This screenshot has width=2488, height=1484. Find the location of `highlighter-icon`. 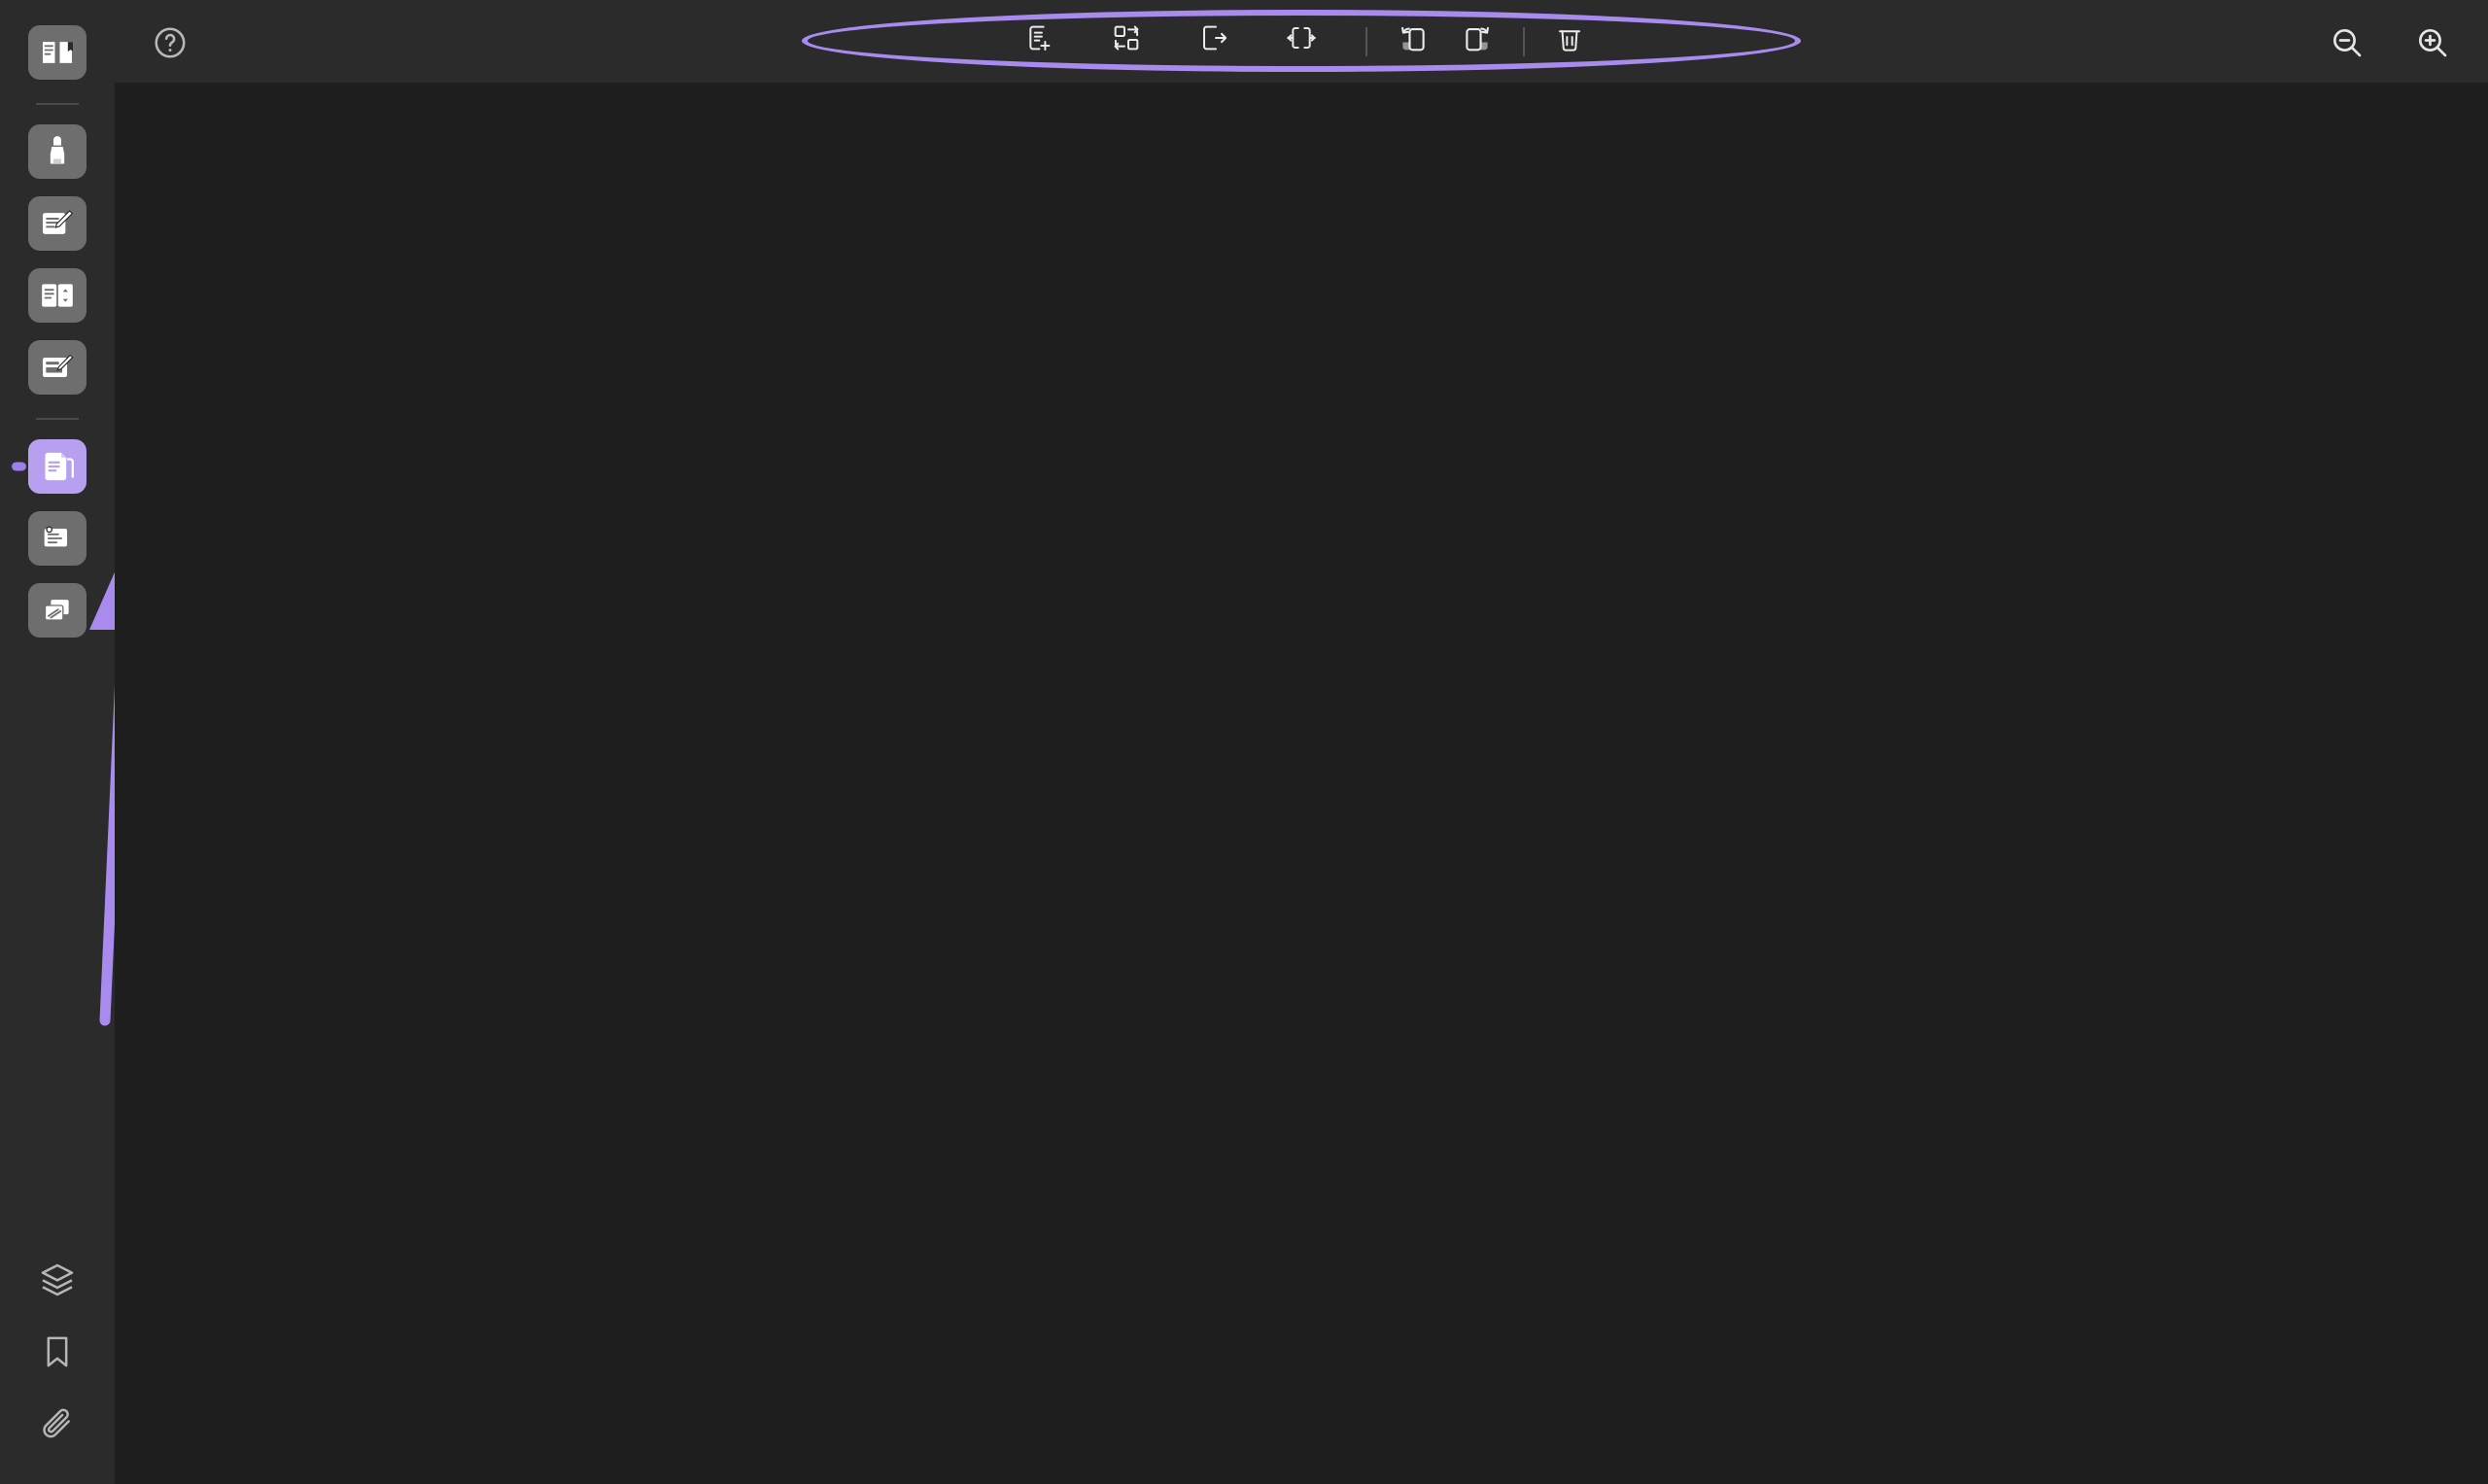

highlighter-icon is located at coordinates (57, 151).